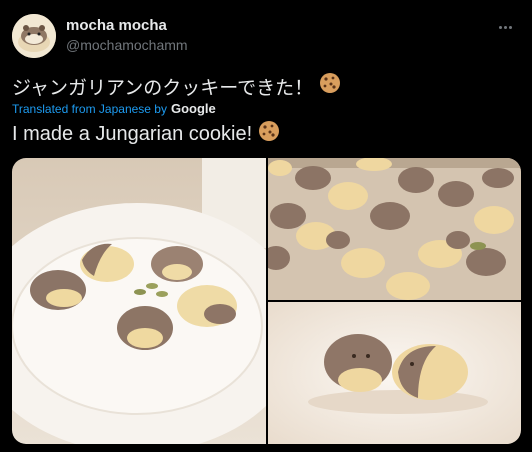 The image size is (532, 452). I want to click on tweet-translated-text: I made a Jungarian cookie!, so click(146, 134).